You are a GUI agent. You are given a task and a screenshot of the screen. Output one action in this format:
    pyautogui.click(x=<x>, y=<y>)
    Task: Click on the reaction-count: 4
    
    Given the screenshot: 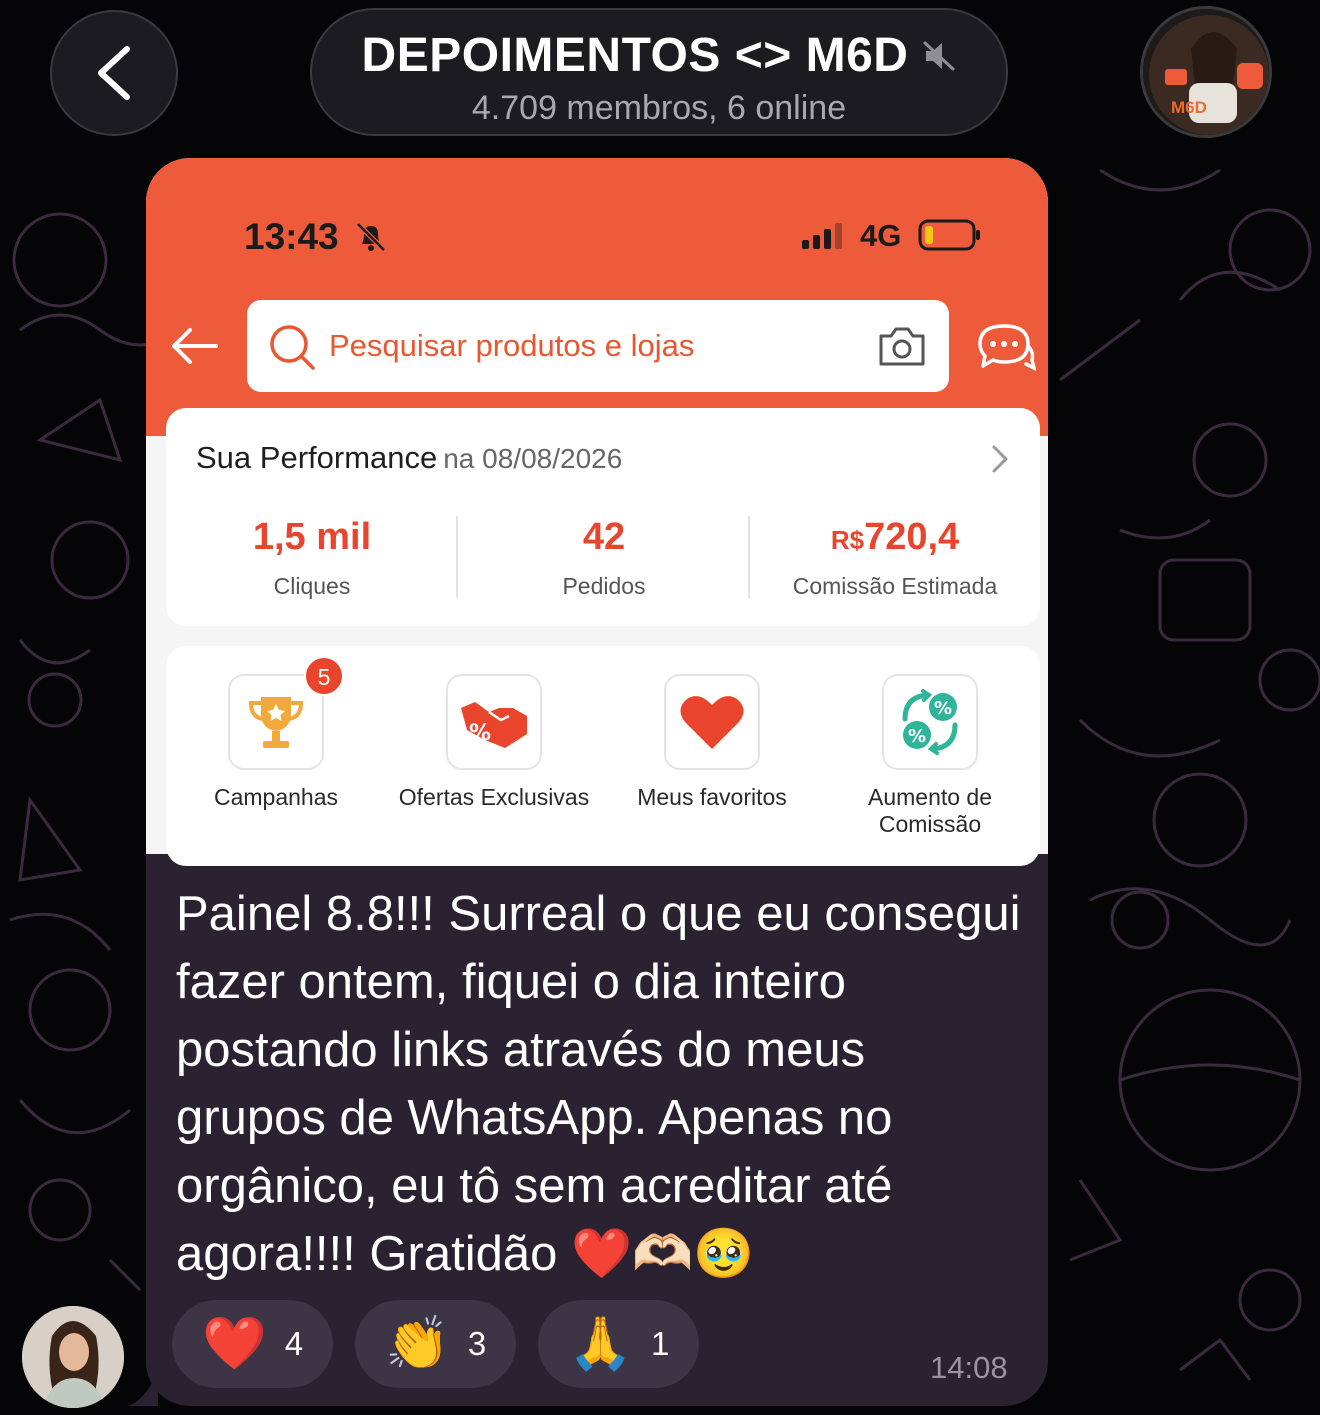 What is the action you would take?
    pyautogui.click(x=294, y=1343)
    